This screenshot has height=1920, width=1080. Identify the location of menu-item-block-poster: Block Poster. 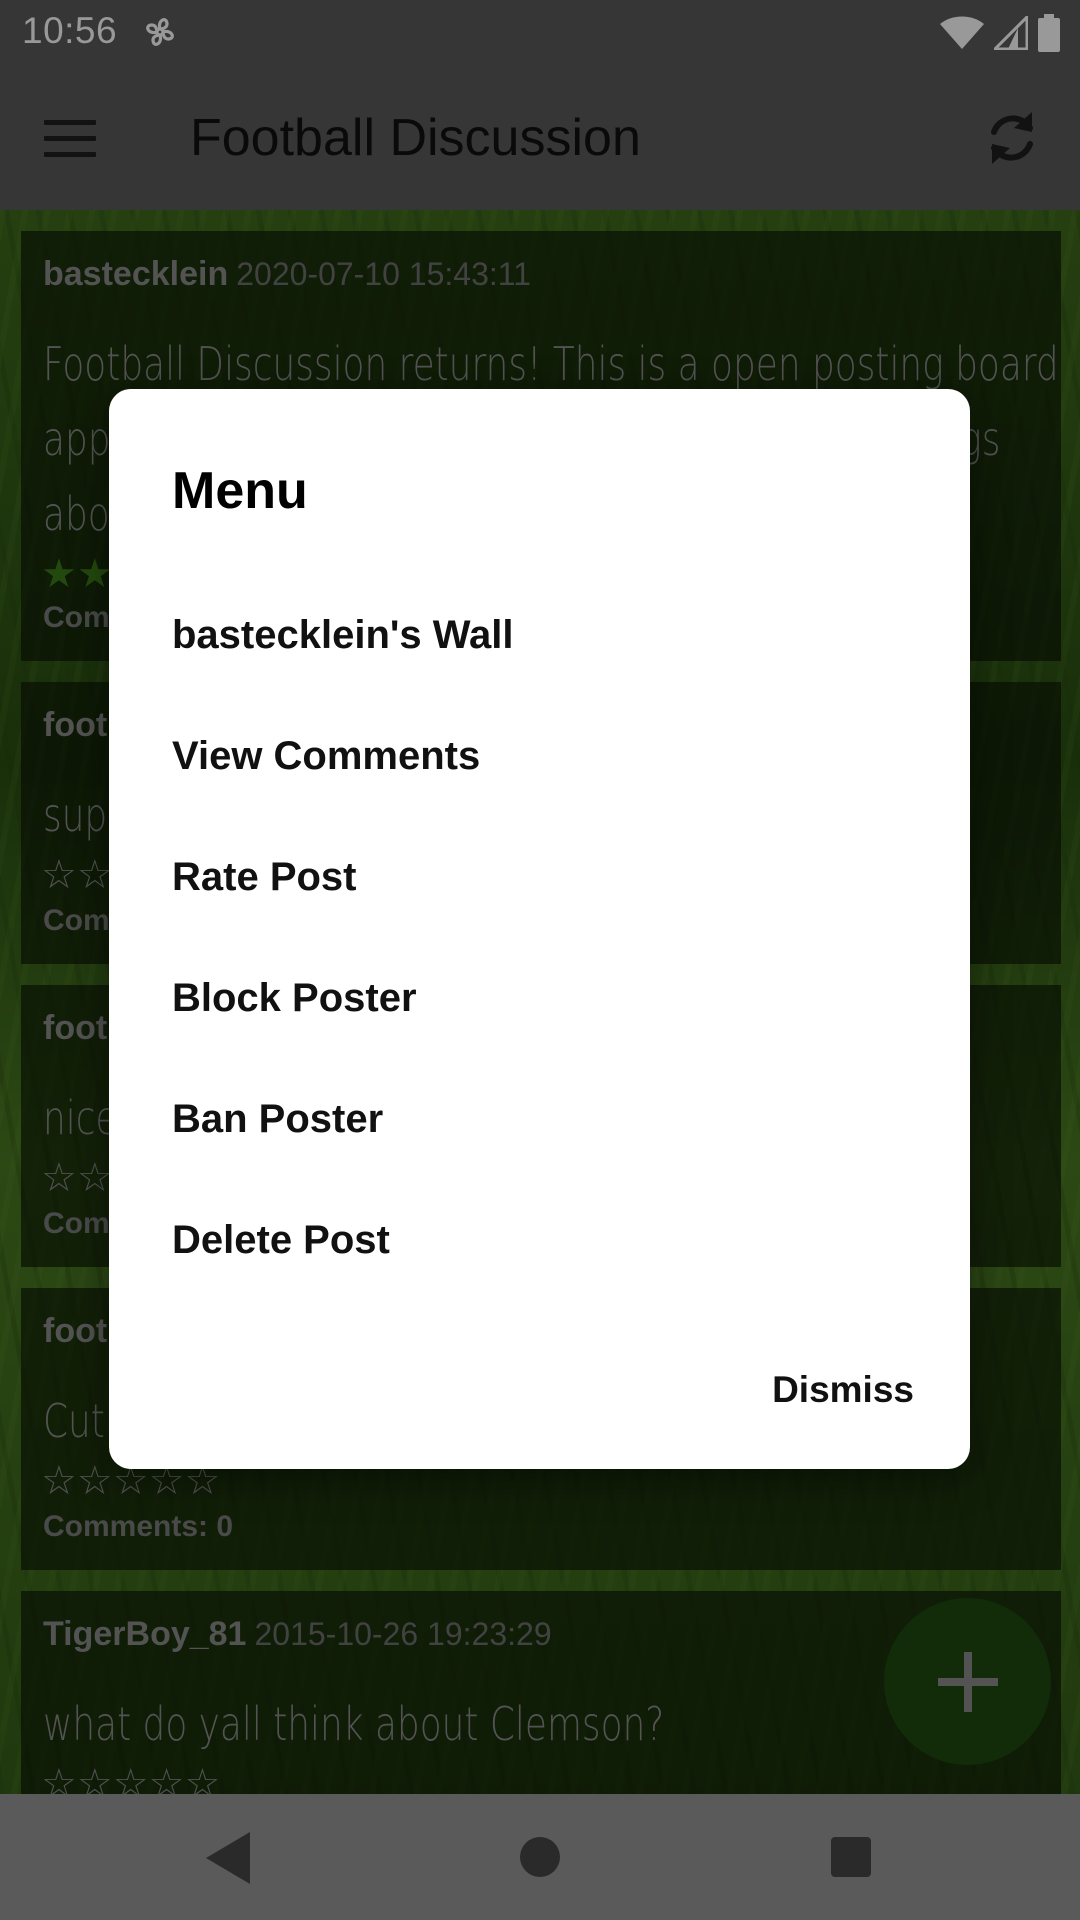
(542, 998).